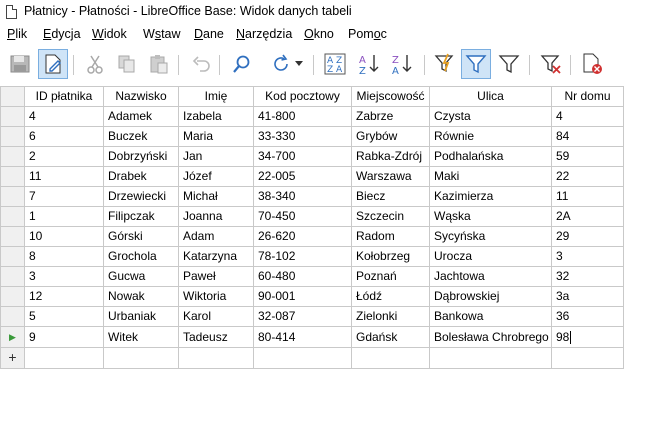 The image size is (667, 427). I want to click on apply-filter-icon, so click(476, 64).